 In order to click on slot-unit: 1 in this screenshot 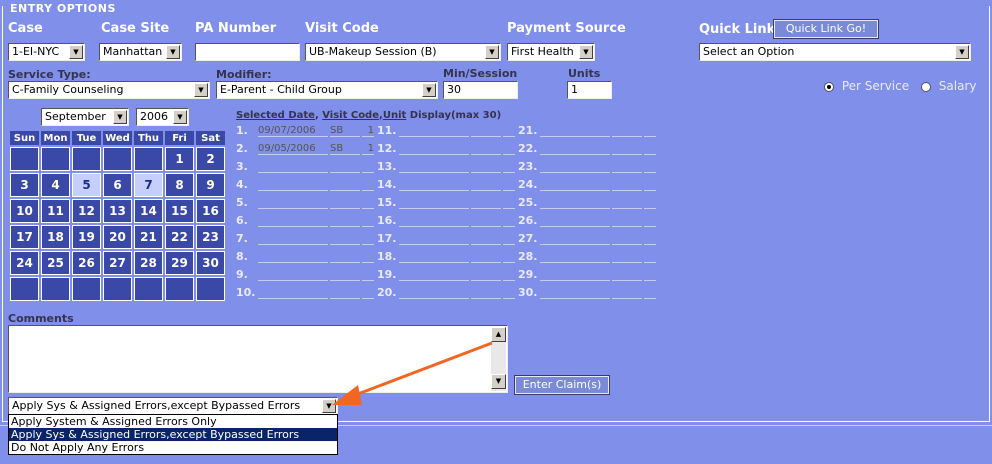, I will do `click(368, 131)`.